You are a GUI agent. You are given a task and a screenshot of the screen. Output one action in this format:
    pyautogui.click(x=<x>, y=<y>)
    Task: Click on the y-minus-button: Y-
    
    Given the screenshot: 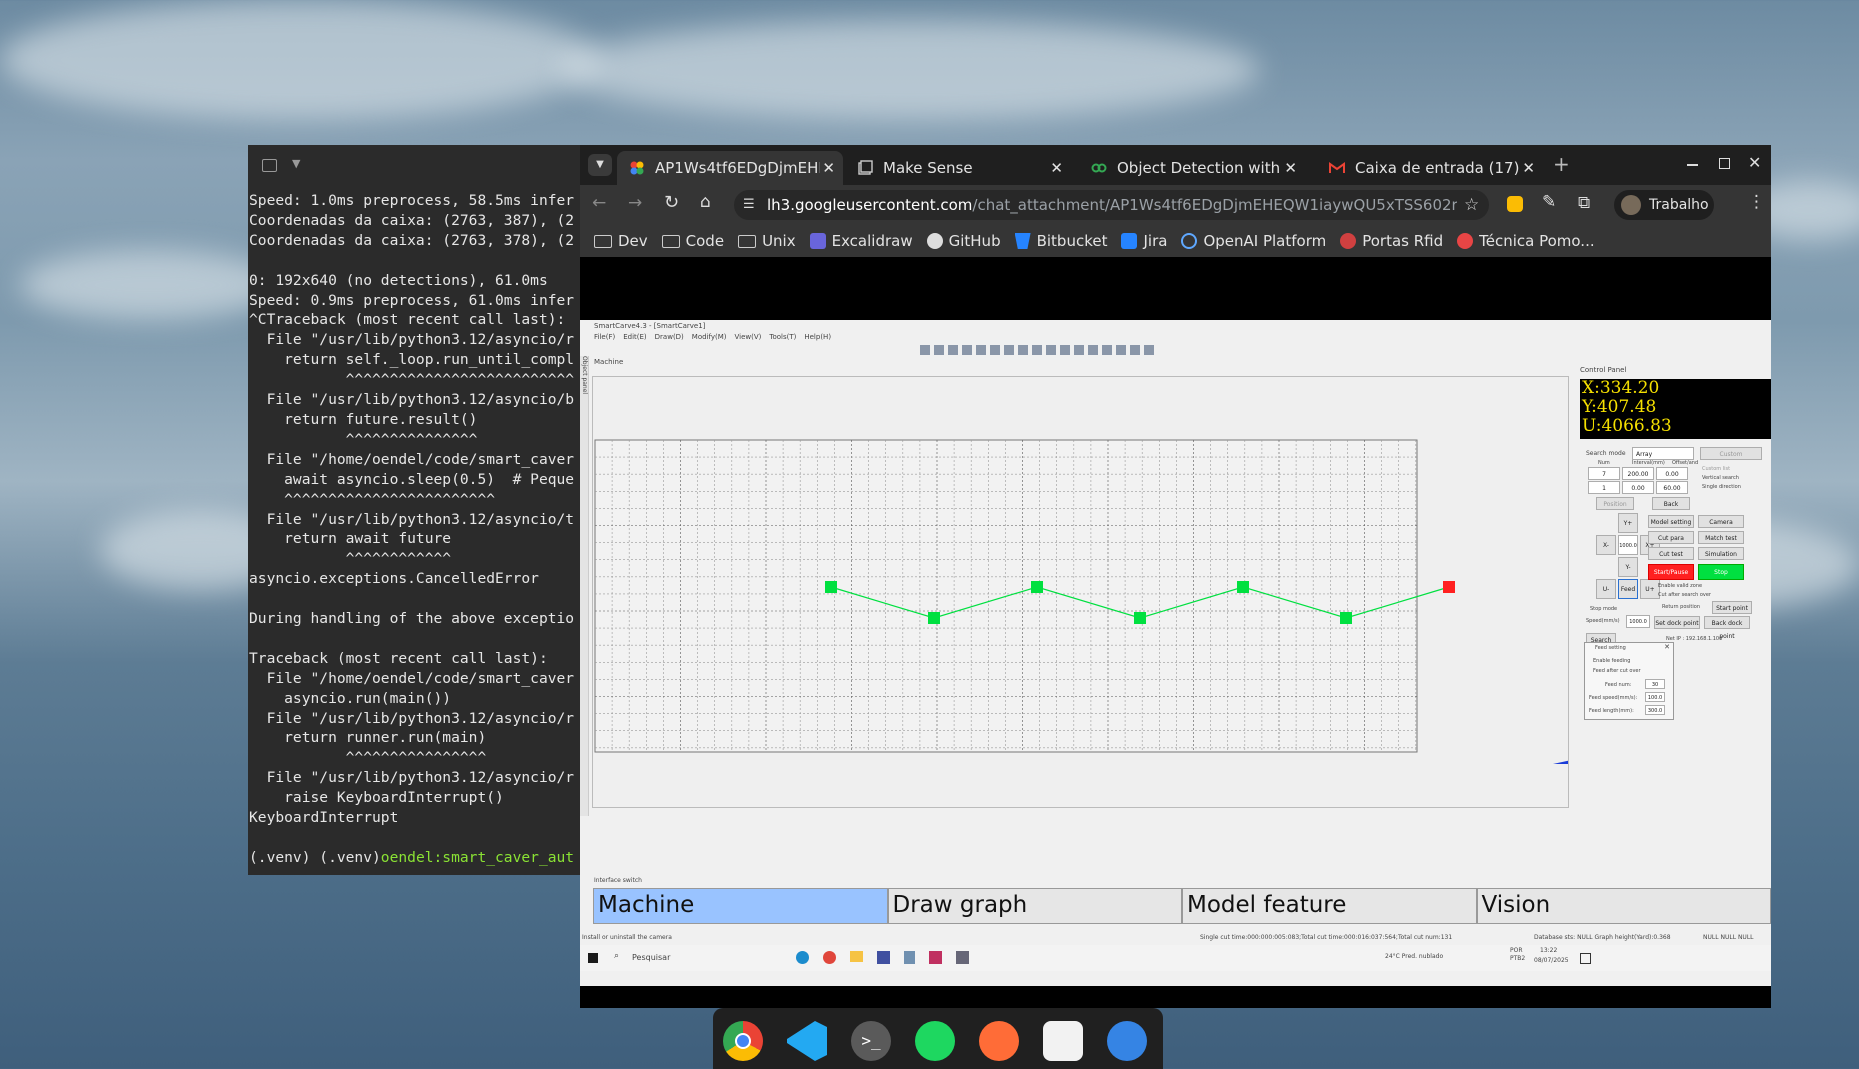 What is the action you would take?
    pyautogui.click(x=1628, y=567)
    